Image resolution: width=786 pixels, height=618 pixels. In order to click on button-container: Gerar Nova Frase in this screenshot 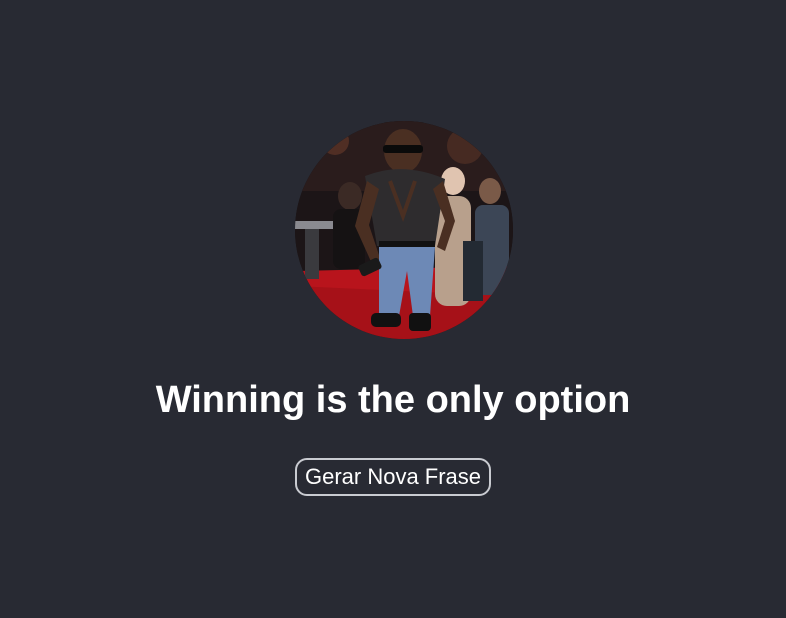, I will do `click(393, 477)`.